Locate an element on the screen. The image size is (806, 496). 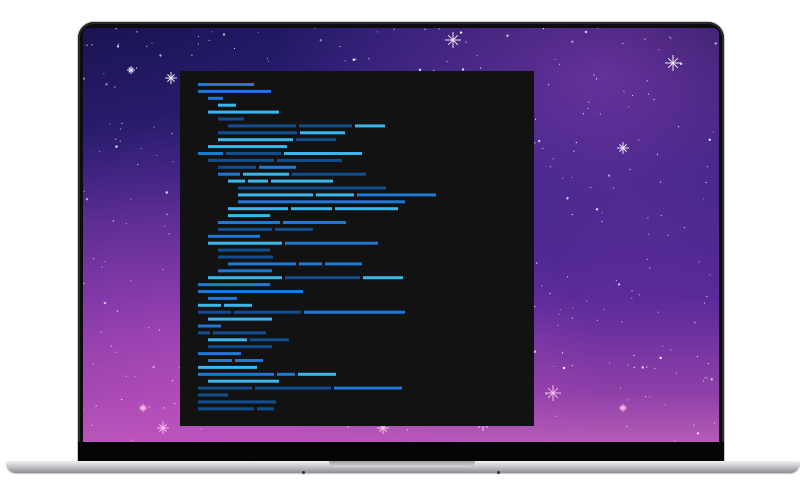
lid-opening-notch is located at coordinates (402, 464).